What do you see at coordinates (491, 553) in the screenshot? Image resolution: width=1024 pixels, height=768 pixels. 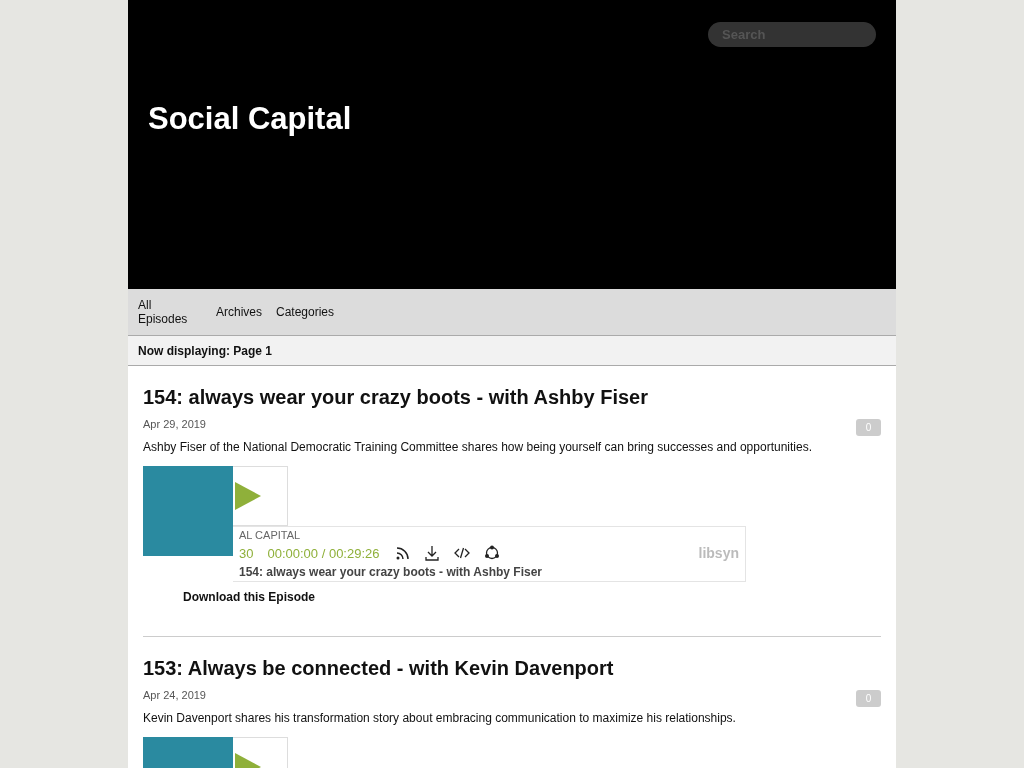 I see `share-icon` at bounding box center [491, 553].